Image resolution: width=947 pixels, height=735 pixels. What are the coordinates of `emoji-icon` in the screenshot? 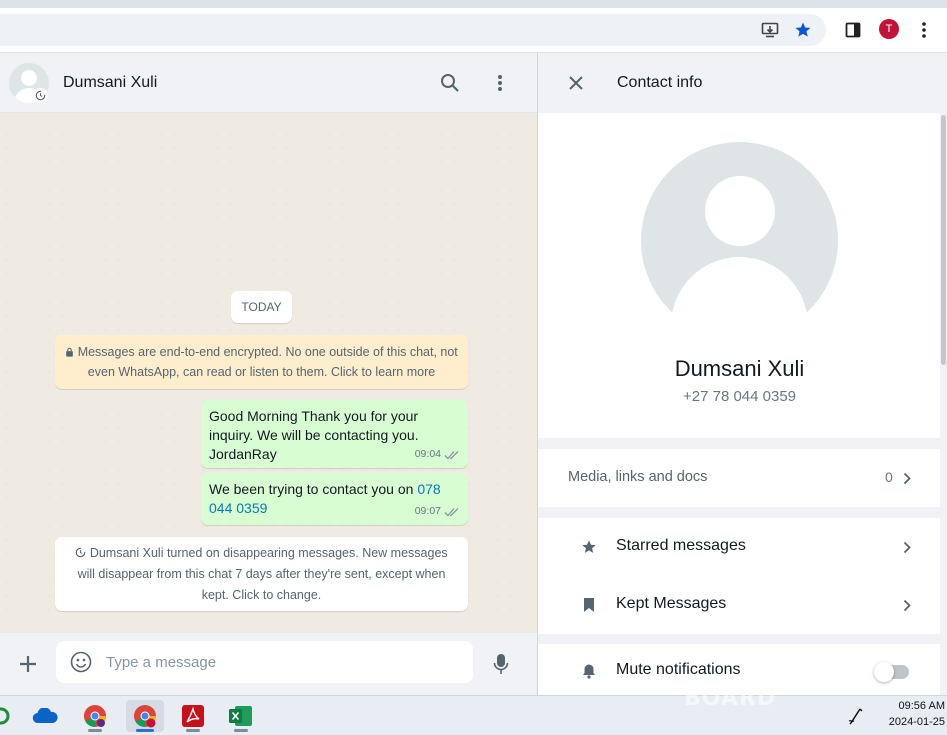 It's located at (81, 662).